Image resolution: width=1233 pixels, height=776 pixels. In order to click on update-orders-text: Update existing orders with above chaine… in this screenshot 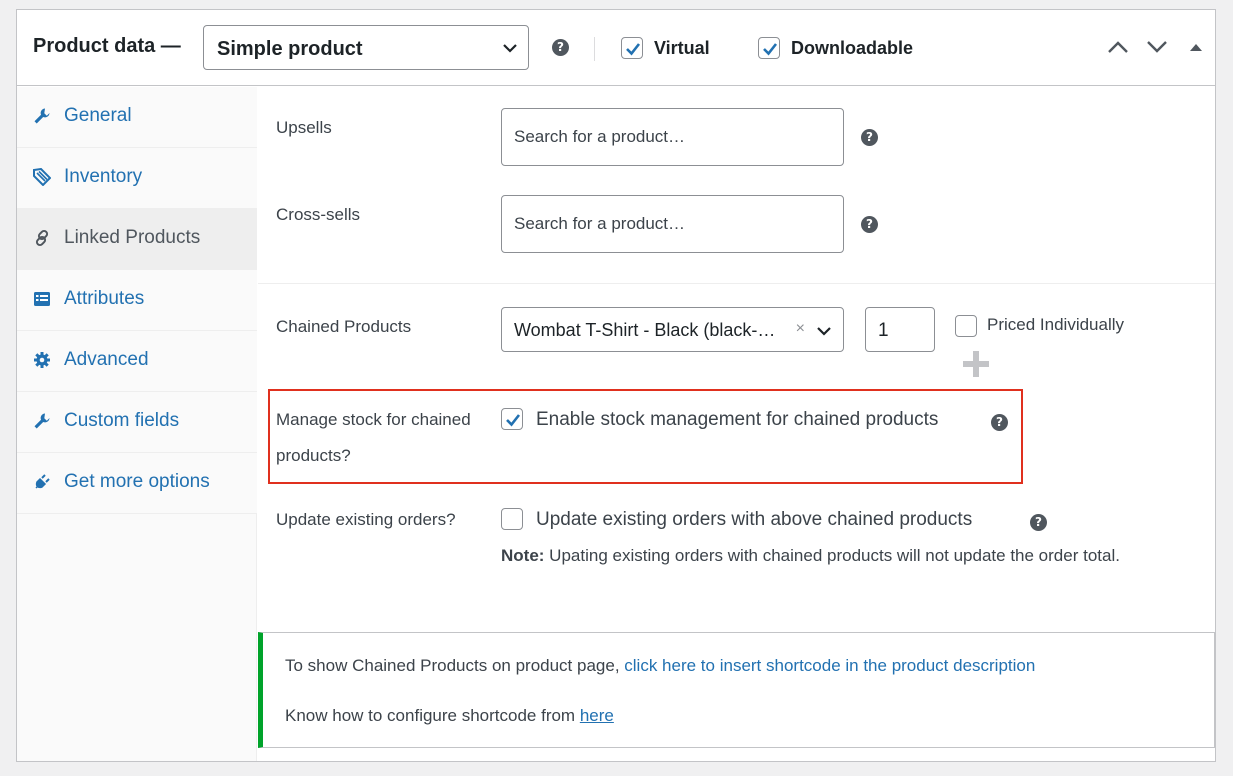, I will do `click(754, 519)`.